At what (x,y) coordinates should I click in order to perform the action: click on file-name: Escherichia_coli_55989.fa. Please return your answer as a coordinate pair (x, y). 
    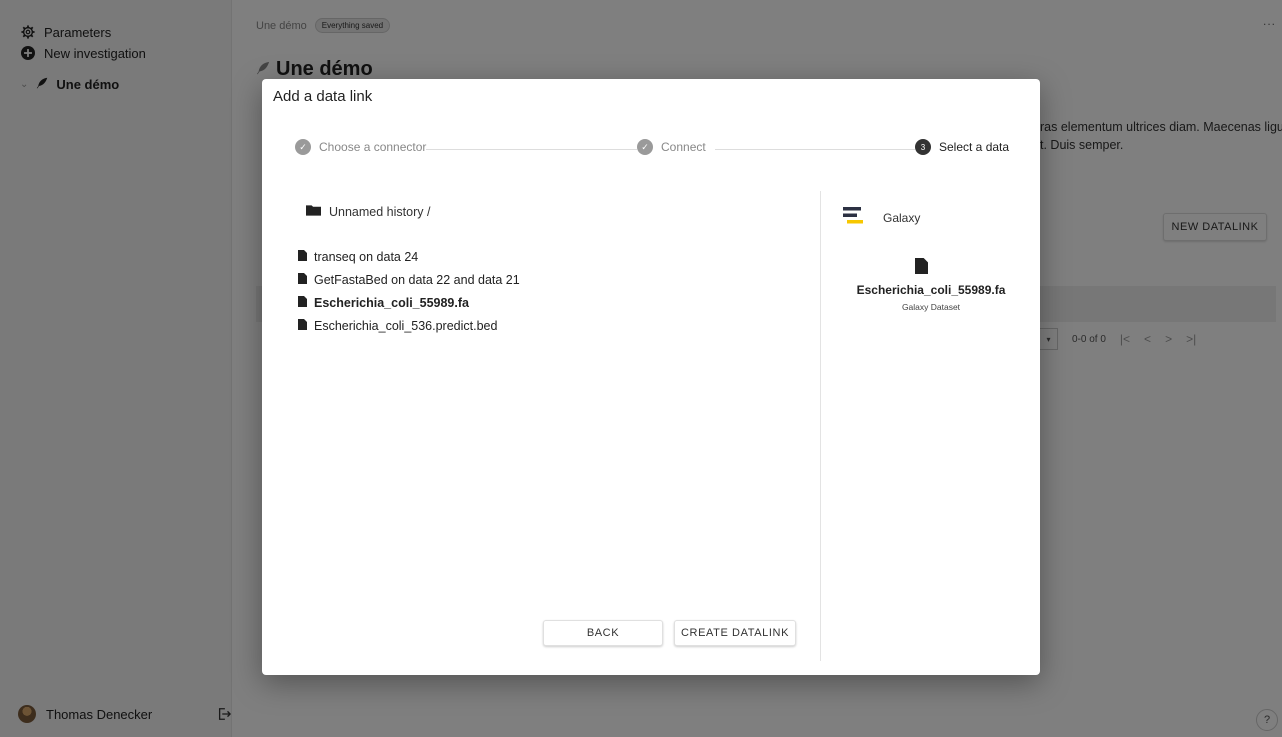
    Looking at the image, I should click on (391, 302).